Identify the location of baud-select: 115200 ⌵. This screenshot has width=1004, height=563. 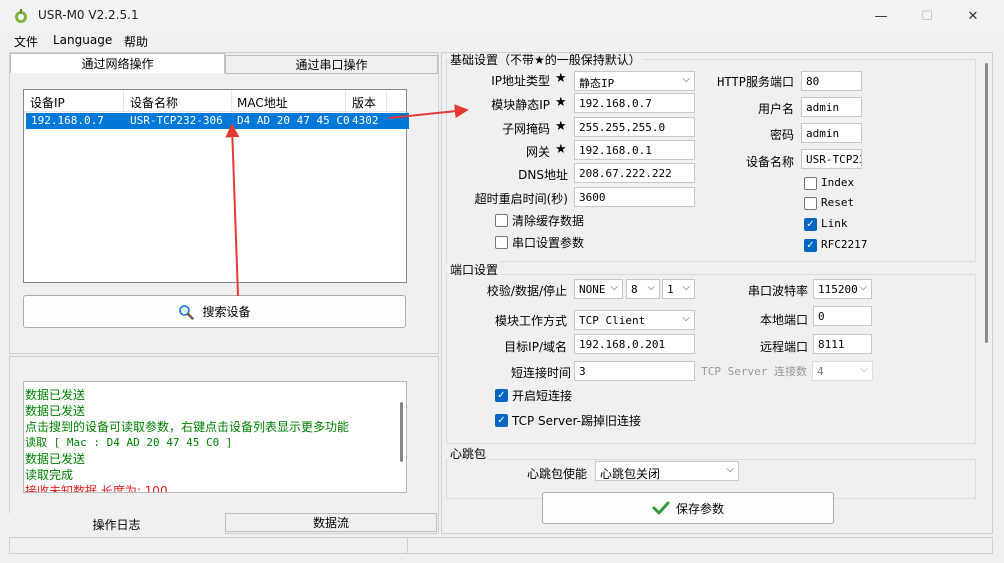
(842, 289).